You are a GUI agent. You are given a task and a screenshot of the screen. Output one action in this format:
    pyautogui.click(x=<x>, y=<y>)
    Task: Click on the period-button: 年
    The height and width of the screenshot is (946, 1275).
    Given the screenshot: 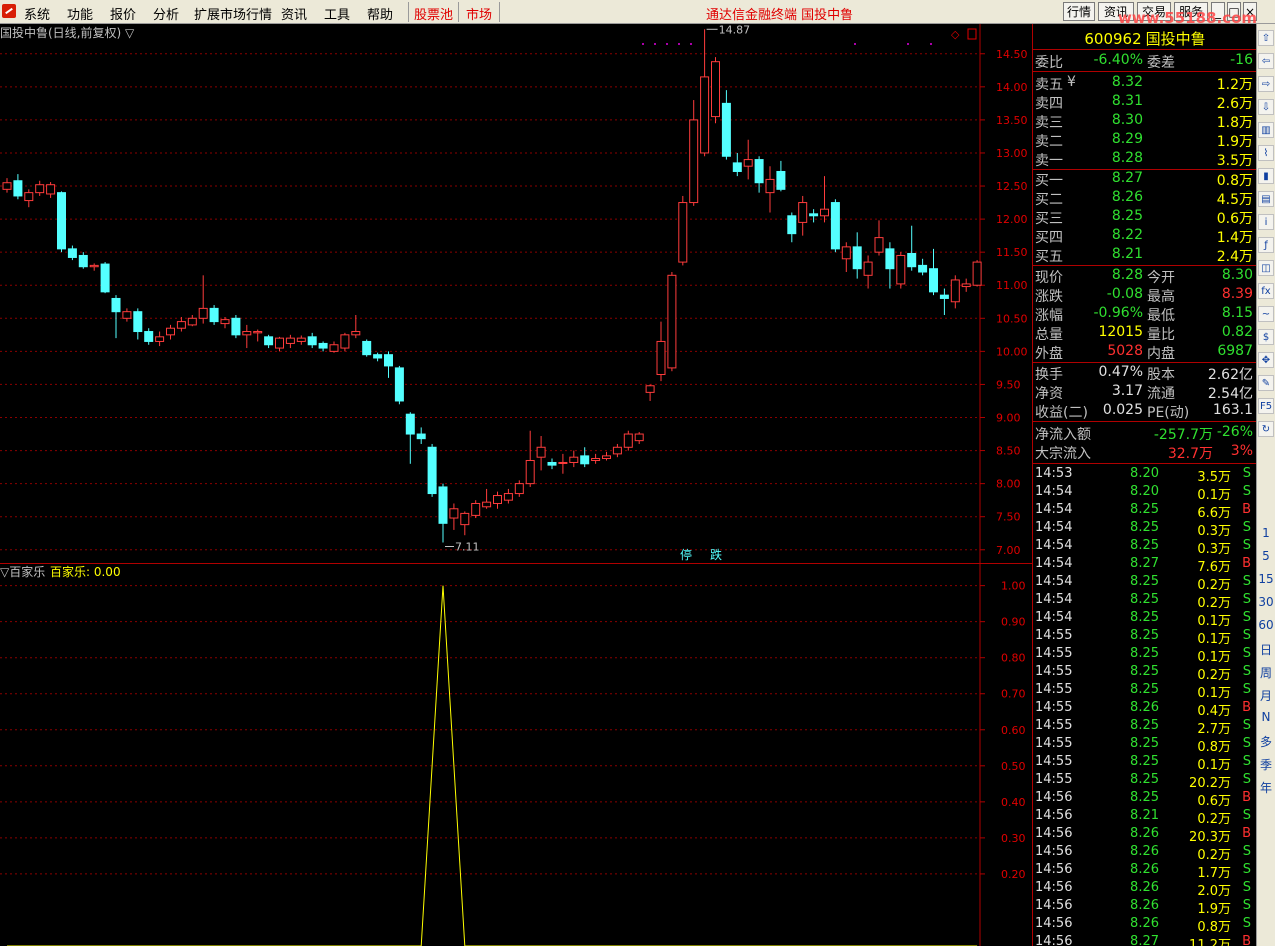 What is the action you would take?
    pyautogui.click(x=1266, y=787)
    